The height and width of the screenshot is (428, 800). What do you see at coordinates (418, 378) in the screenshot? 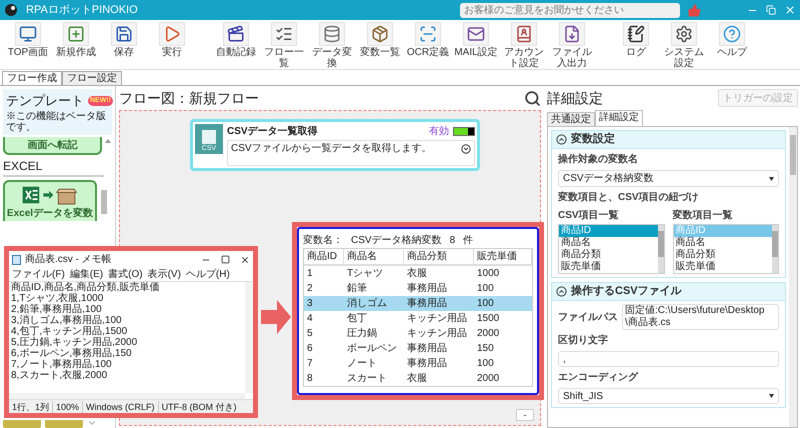
I see `table-row: 8 スカート 衣服 2000` at bounding box center [418, 378].